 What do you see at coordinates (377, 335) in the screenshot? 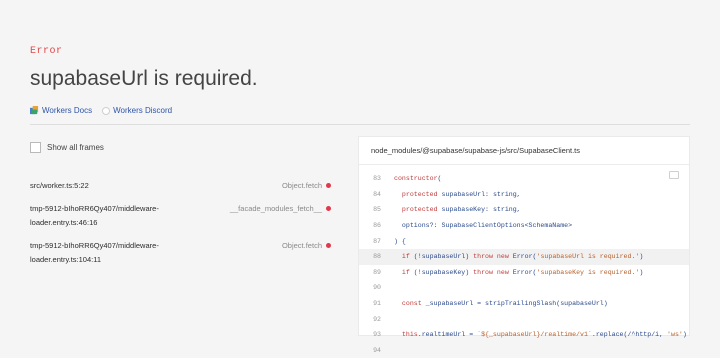
I see `line-number: 93` at bounding box center [377, 335].